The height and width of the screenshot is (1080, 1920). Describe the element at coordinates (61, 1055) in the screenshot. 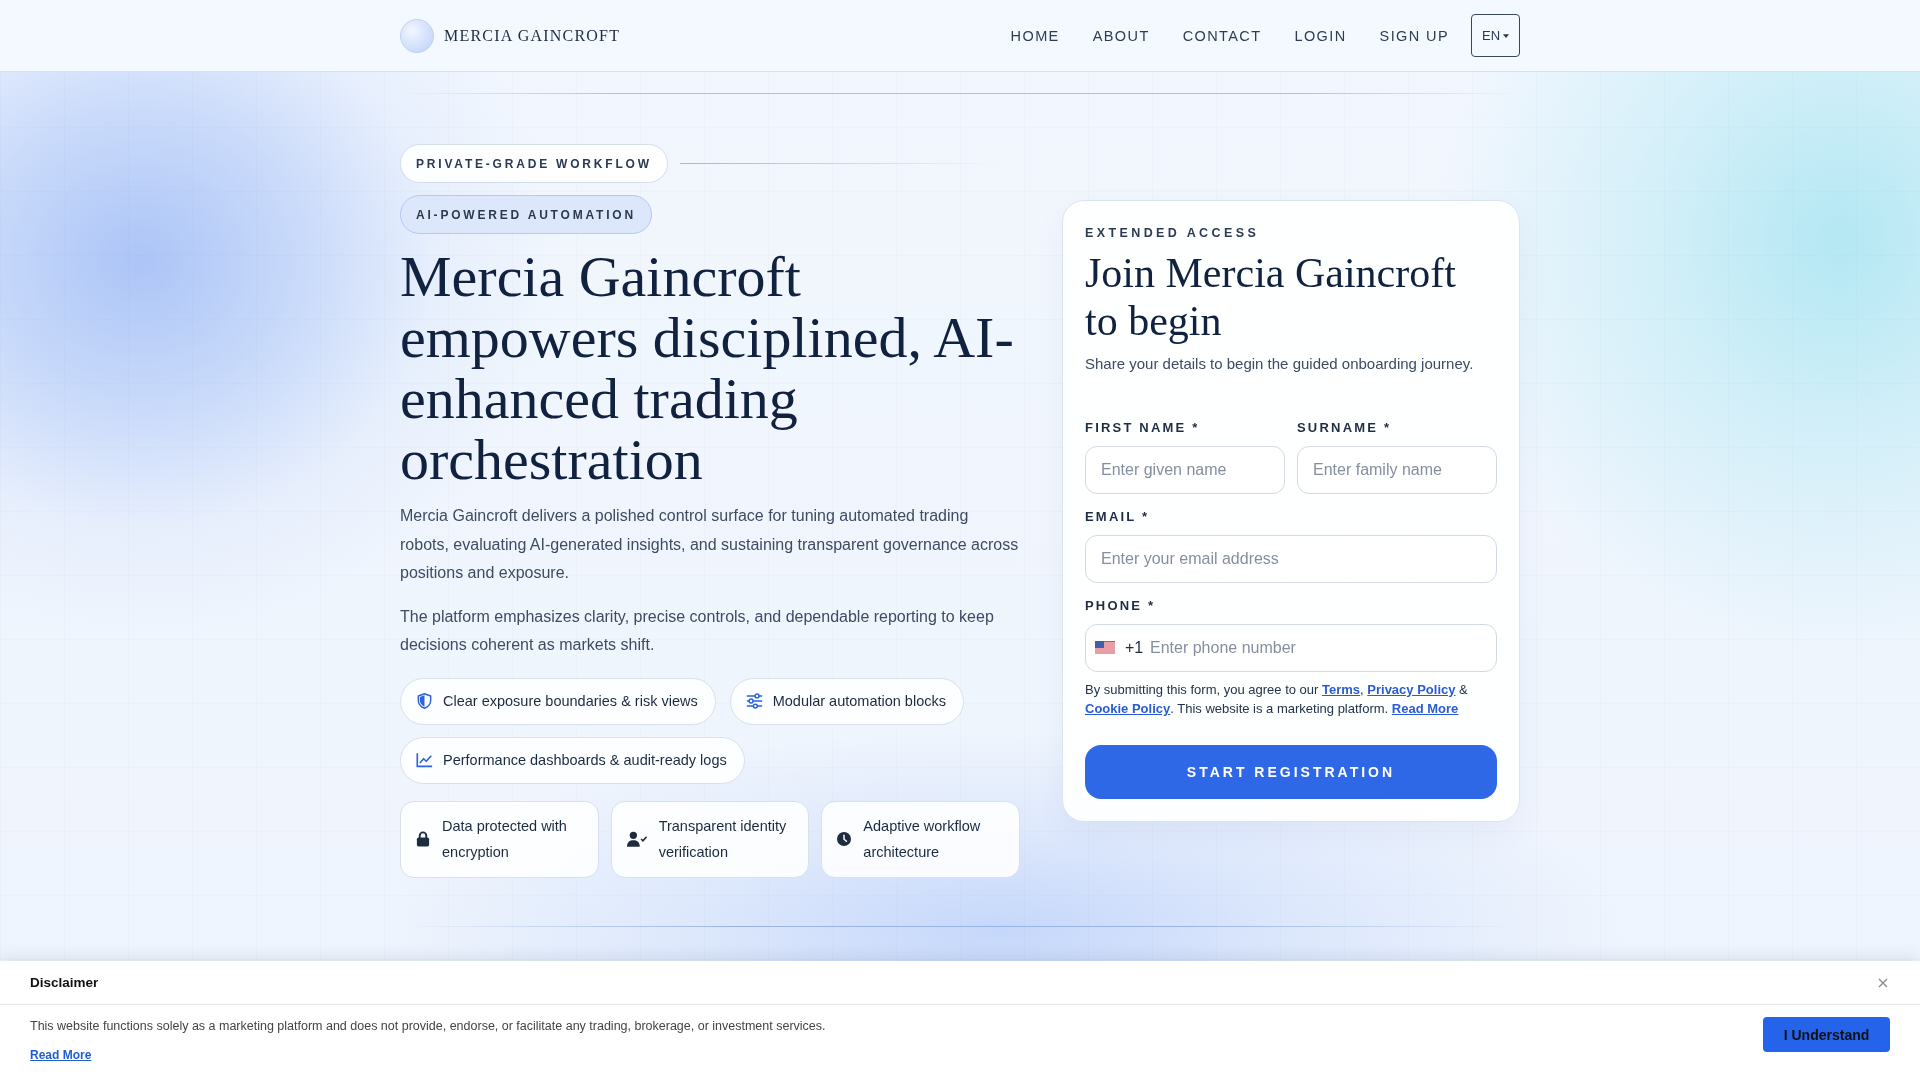

I see `read-more-link: Read More` at that location.